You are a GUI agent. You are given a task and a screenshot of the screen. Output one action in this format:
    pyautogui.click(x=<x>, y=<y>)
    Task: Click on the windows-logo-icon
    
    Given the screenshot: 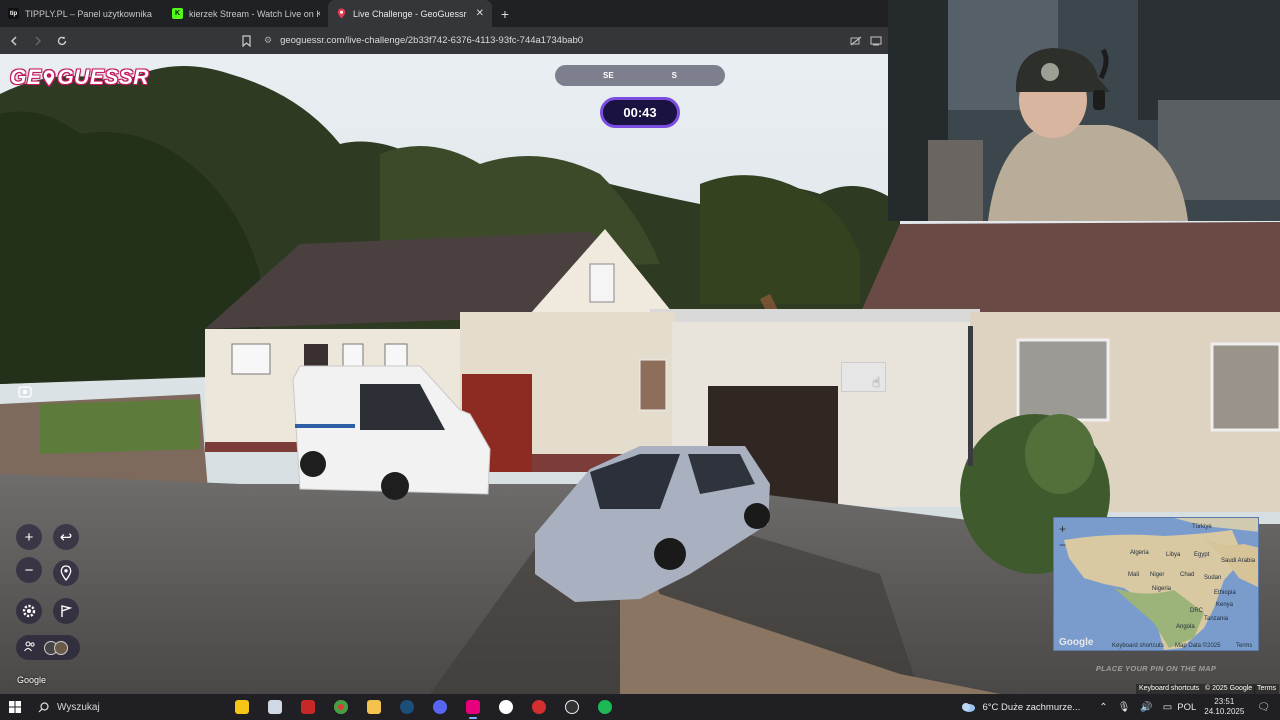 What is the action you would take?
    pyautogui.click(x=15, y=707)
    